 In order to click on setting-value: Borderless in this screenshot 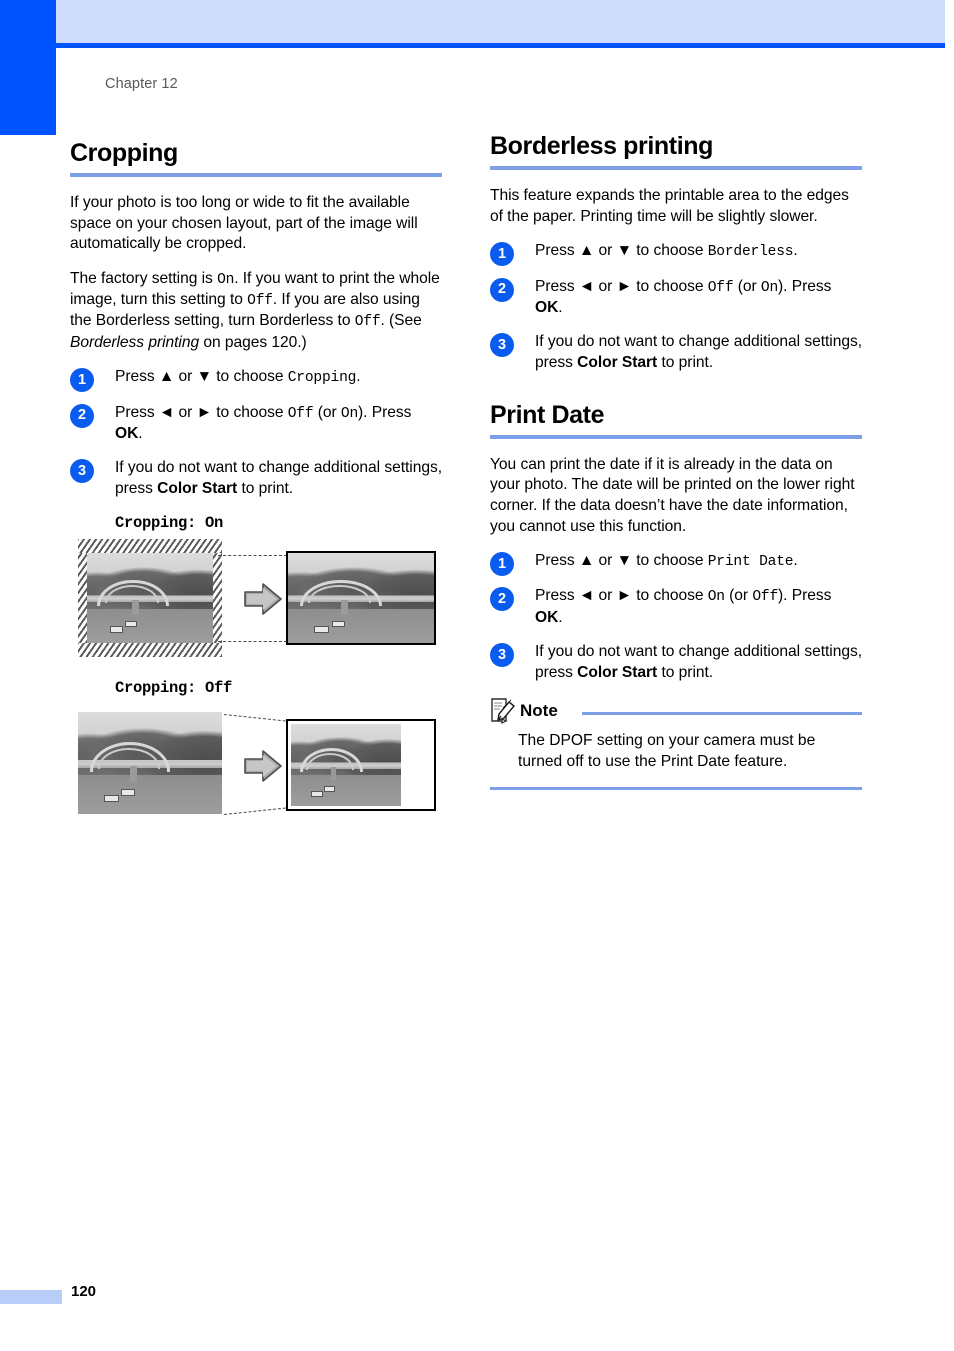, I will do `click(750, 252)`.